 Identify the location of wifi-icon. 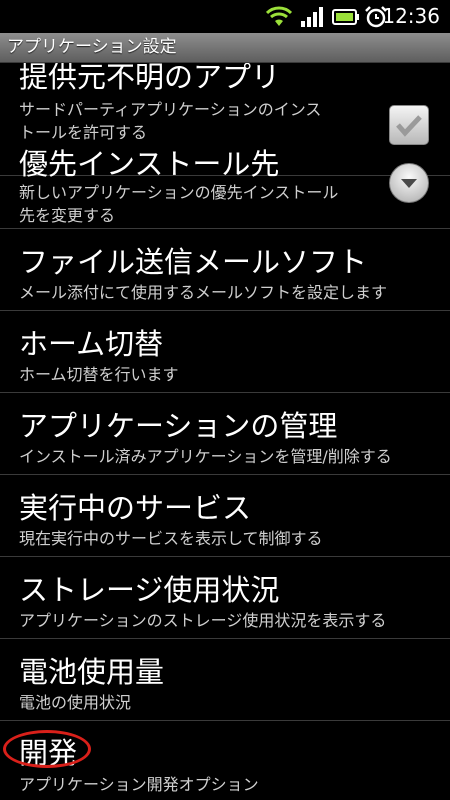
(279, 16).